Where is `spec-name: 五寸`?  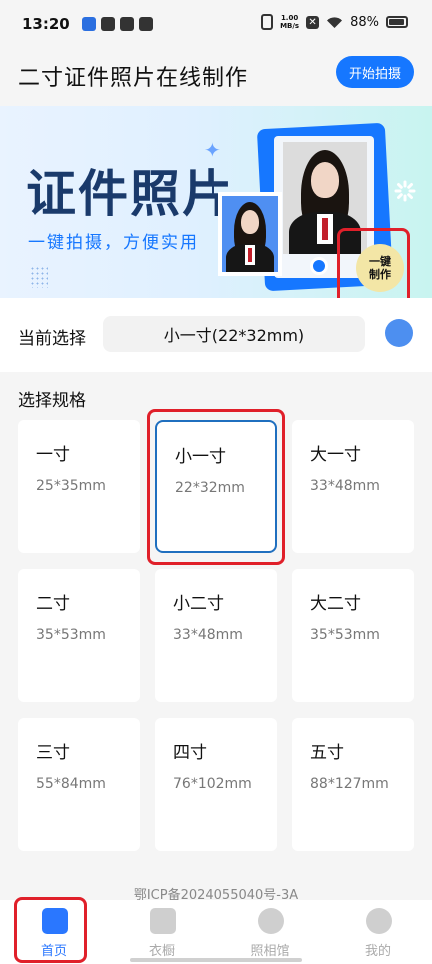 spec-name: 五寸 is located at coordinates (327, 753).